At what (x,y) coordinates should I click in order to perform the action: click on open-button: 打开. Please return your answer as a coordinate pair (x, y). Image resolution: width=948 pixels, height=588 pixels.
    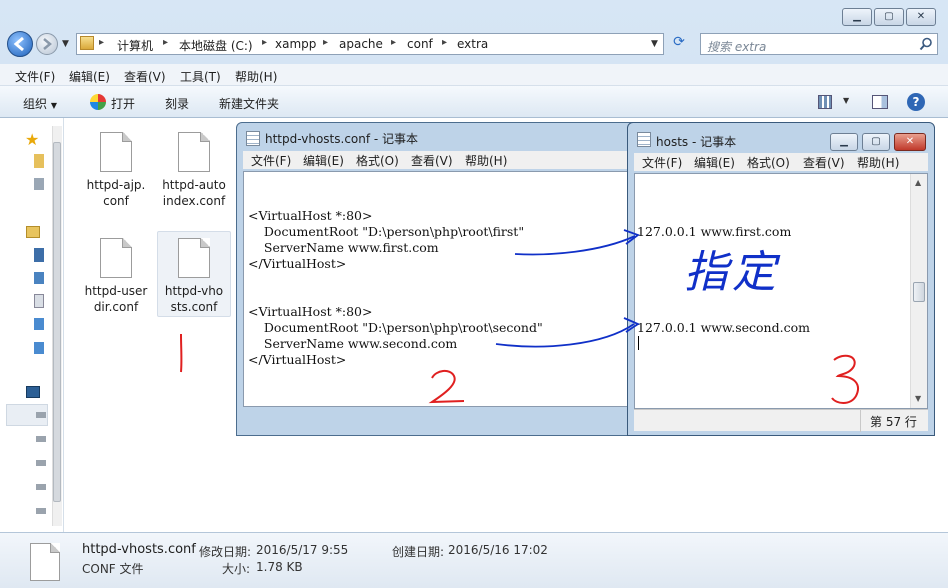
    Looking at the image, I should click on (123, 103).